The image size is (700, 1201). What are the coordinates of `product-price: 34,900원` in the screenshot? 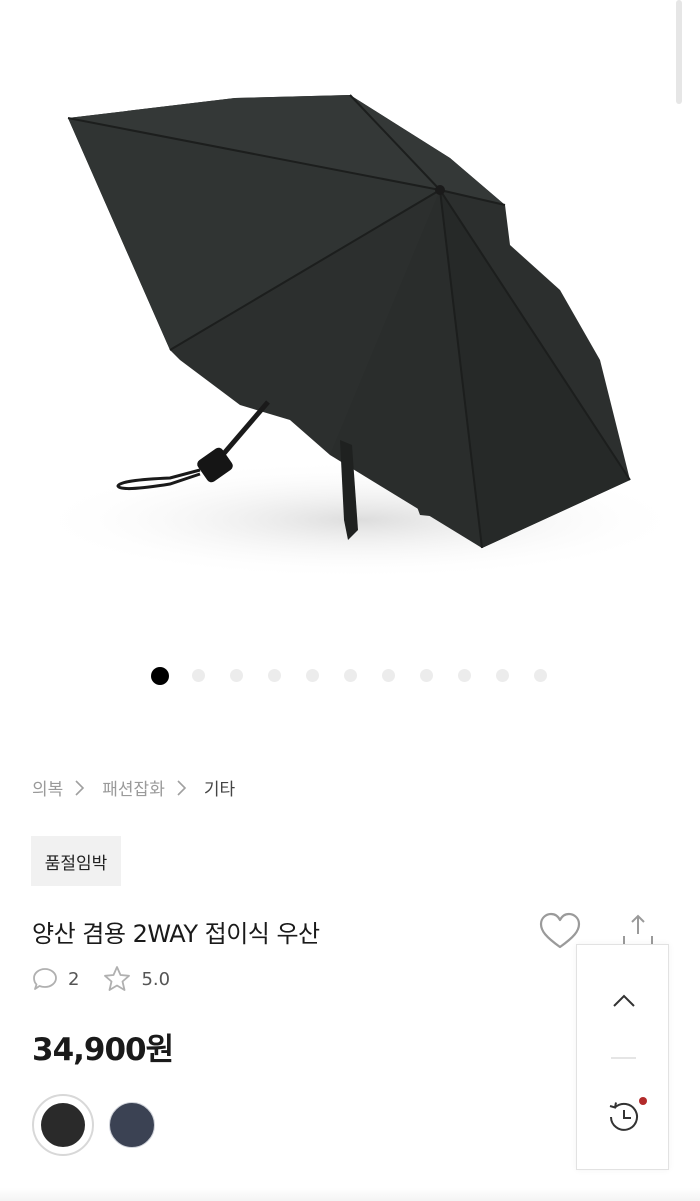 It's located at (103, 1050).